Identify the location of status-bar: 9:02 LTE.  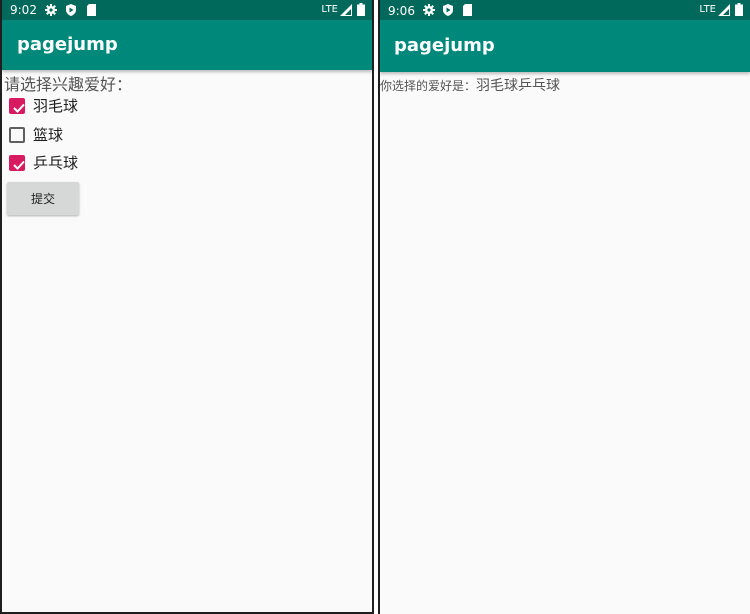
(187, 10).